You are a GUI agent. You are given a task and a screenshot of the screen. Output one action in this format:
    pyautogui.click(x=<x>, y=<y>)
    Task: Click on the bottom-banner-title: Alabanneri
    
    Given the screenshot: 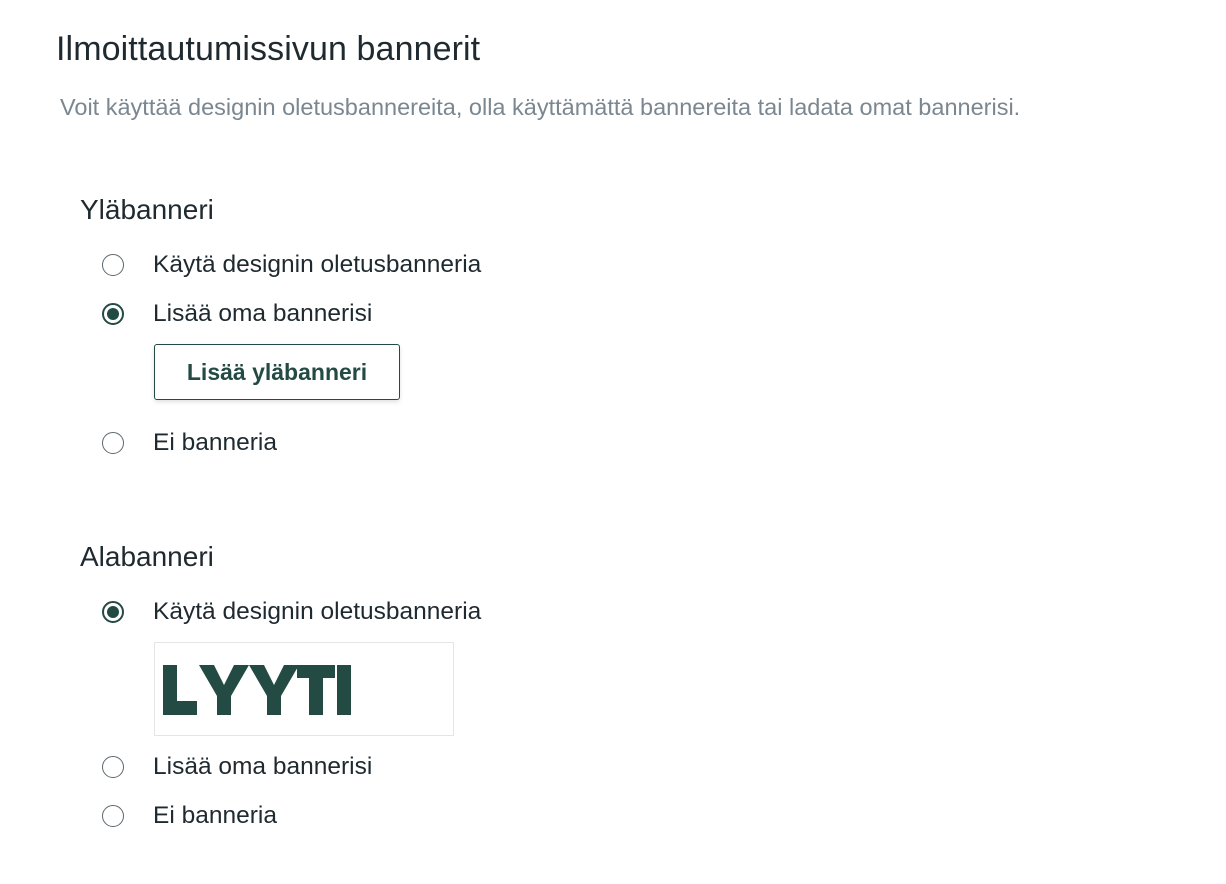 What is the action you would take?
    pyautogui.click(x=147, y=556)
    